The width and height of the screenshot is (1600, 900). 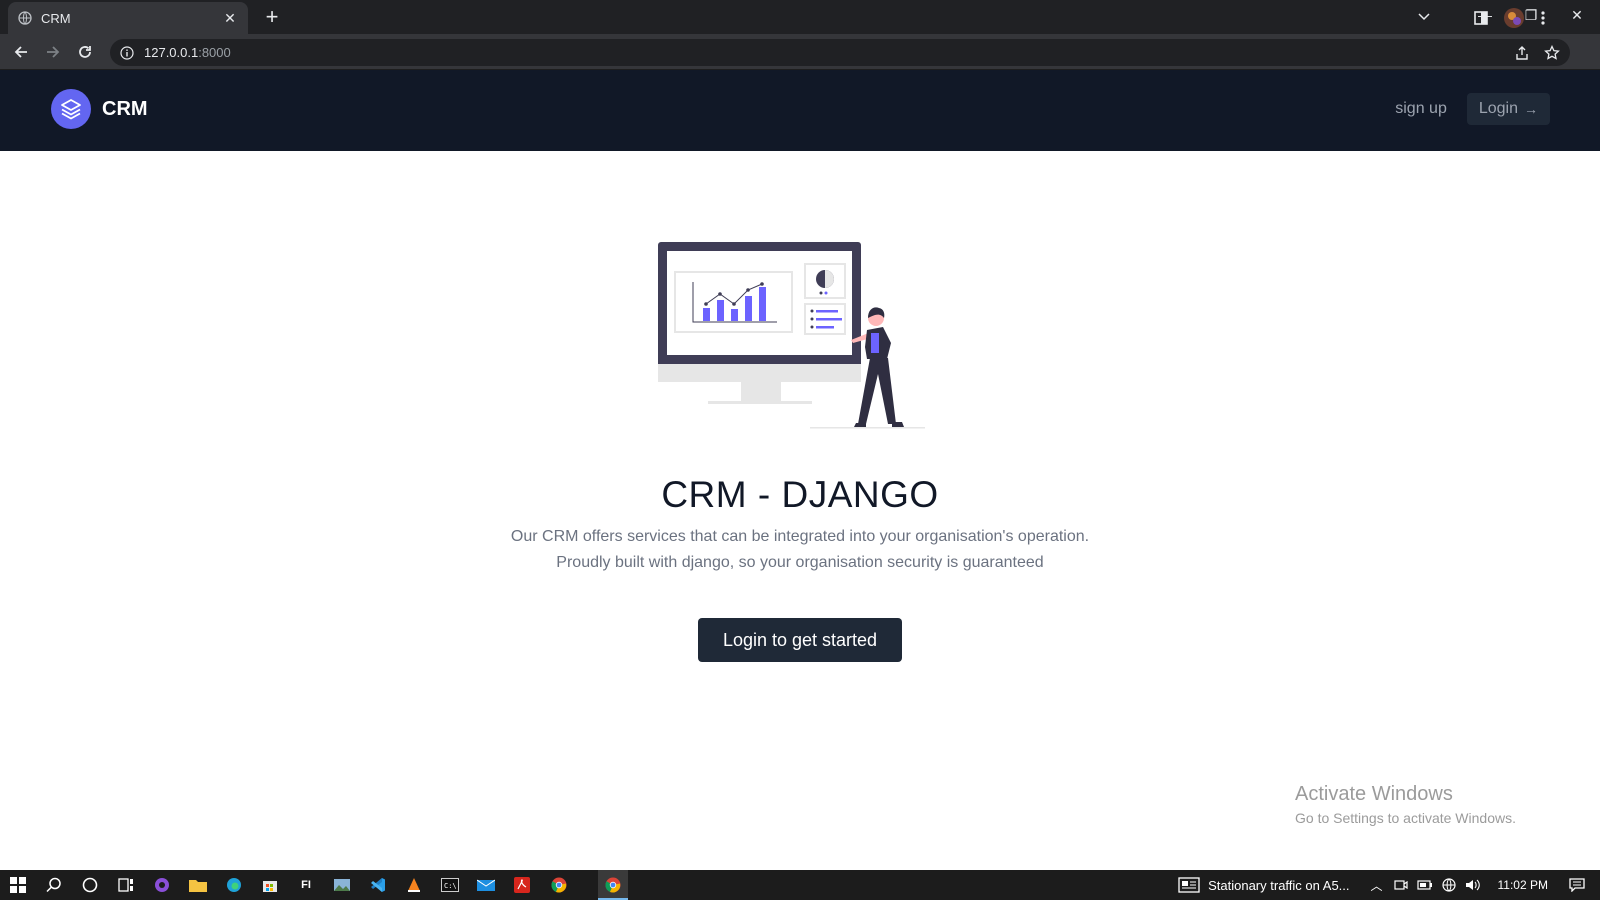 What do you see at coordinates (126, 885) in the screenshot?
I see `task-view-icon` at bounding box center [126, 885].